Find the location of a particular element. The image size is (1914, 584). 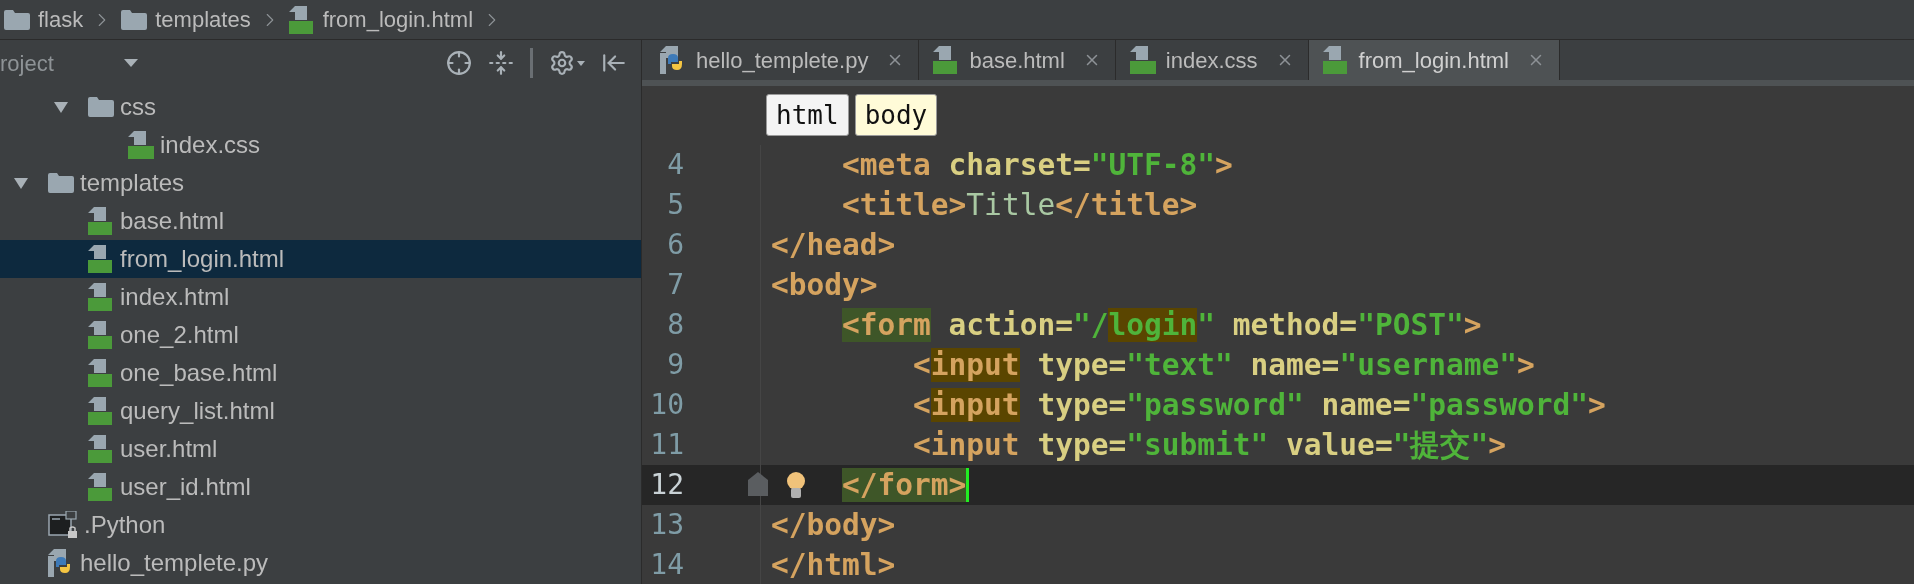

tree-item-label: .Python is located at coordinates (125, 525).